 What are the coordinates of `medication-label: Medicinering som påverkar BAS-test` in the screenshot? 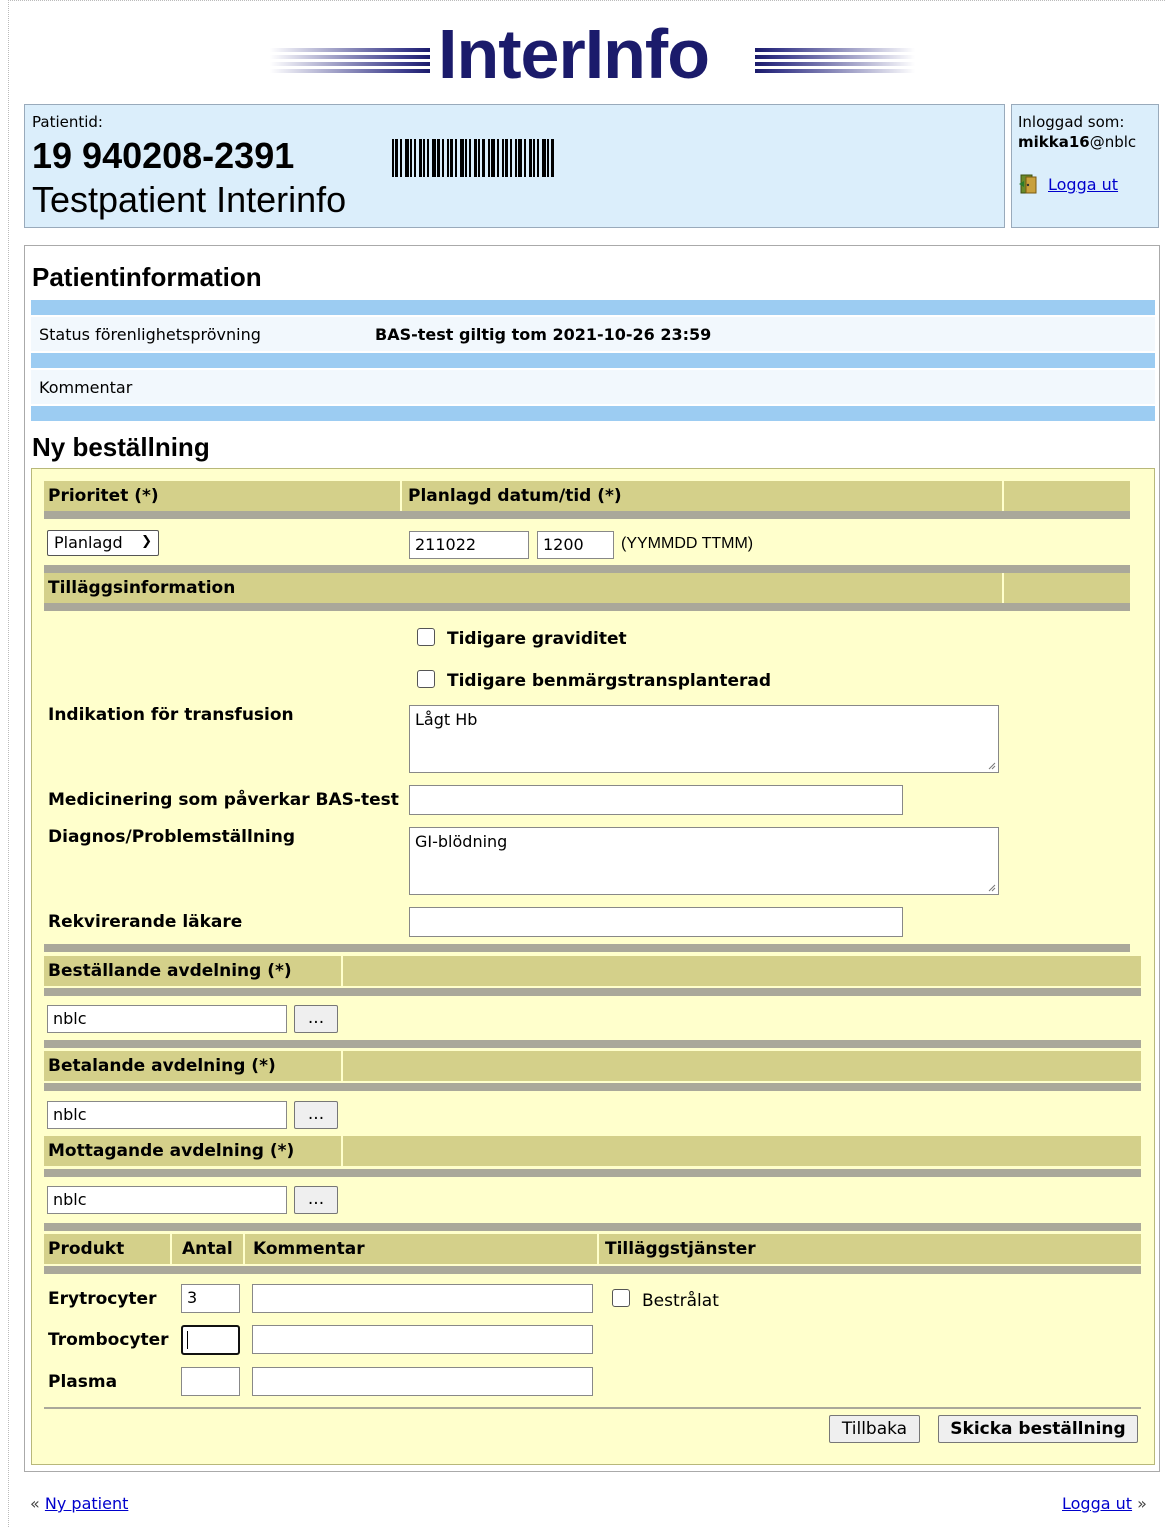 It's located at (223, 800).